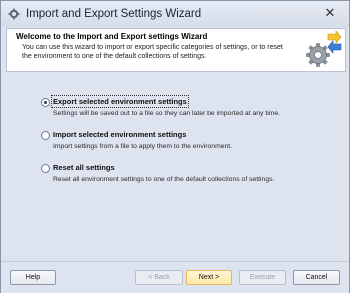 The height and width of the screenshot is (293, 350). I want to click on window-title: Import and Export Settings Wizard, so click(114, 14).